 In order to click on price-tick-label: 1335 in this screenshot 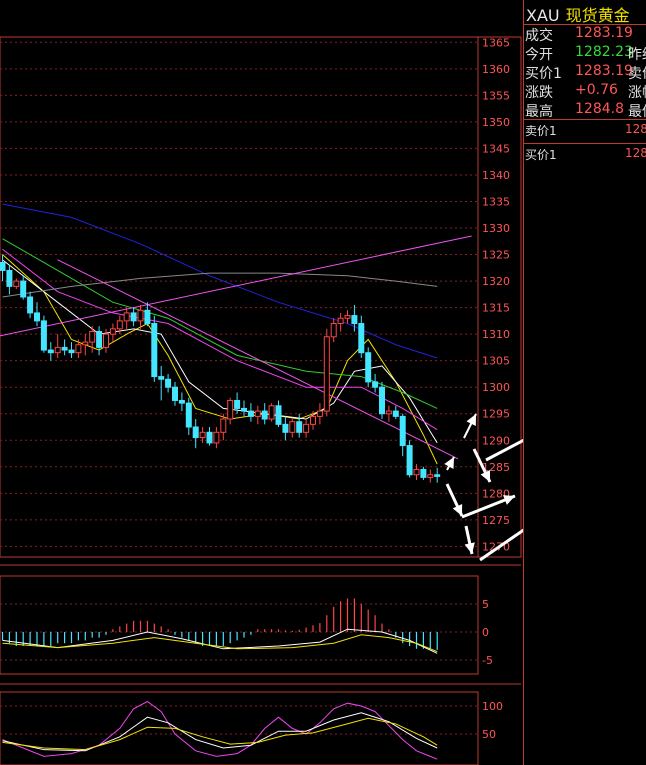, I will do `click(496, 201)`.